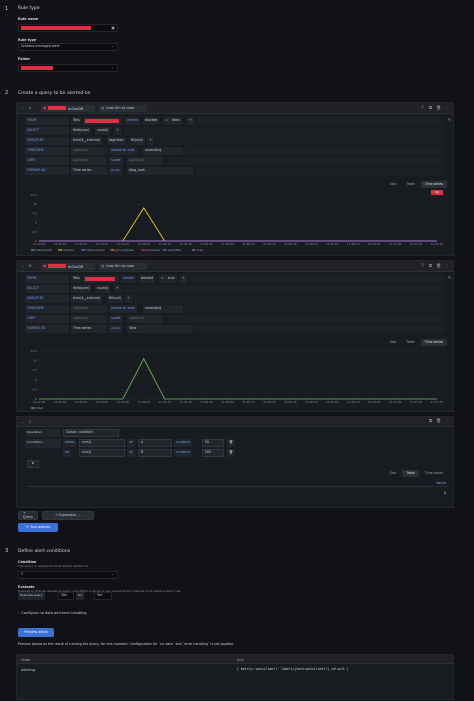  Describe the element at coordinates (68, 47) in the screenshot. I see `rule-type-select: Grafana managed alert ⌄` at that location.